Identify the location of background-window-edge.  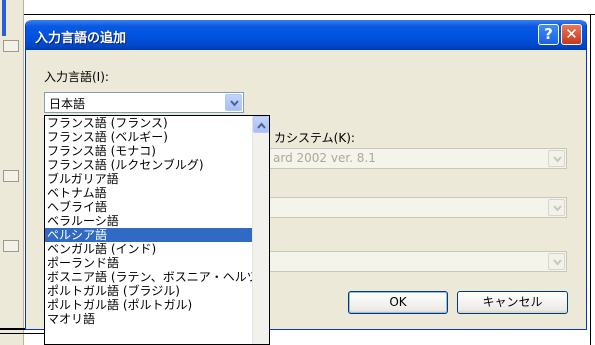
(12, 172).